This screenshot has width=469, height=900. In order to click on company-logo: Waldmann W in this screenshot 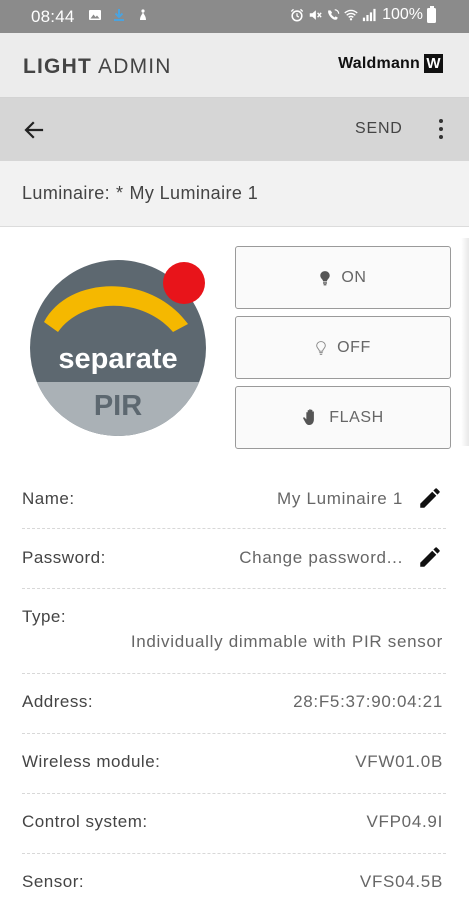, I will do `click(390, 63)`.